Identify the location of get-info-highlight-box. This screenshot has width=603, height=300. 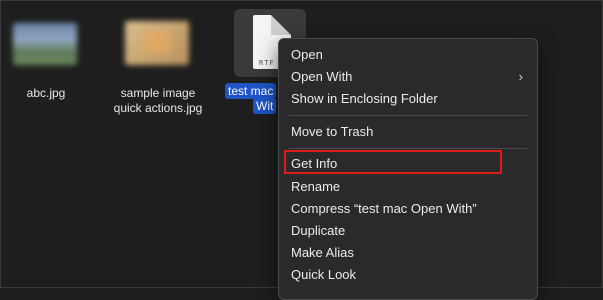
(393, 162).